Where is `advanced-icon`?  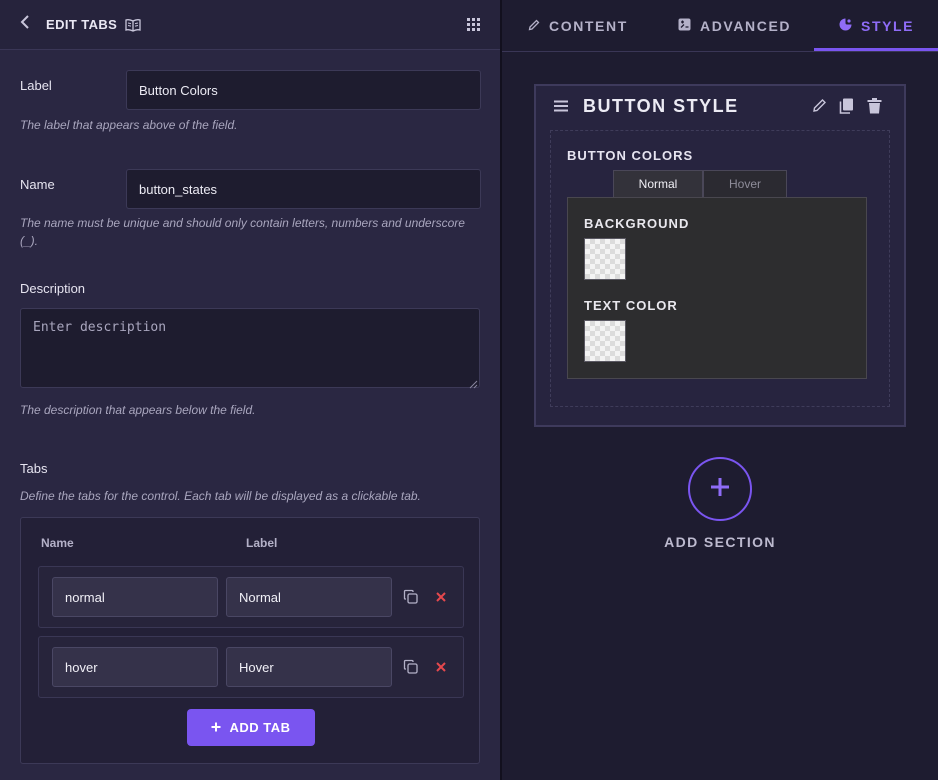 advanced-icon is located at coordinates (684, 26).